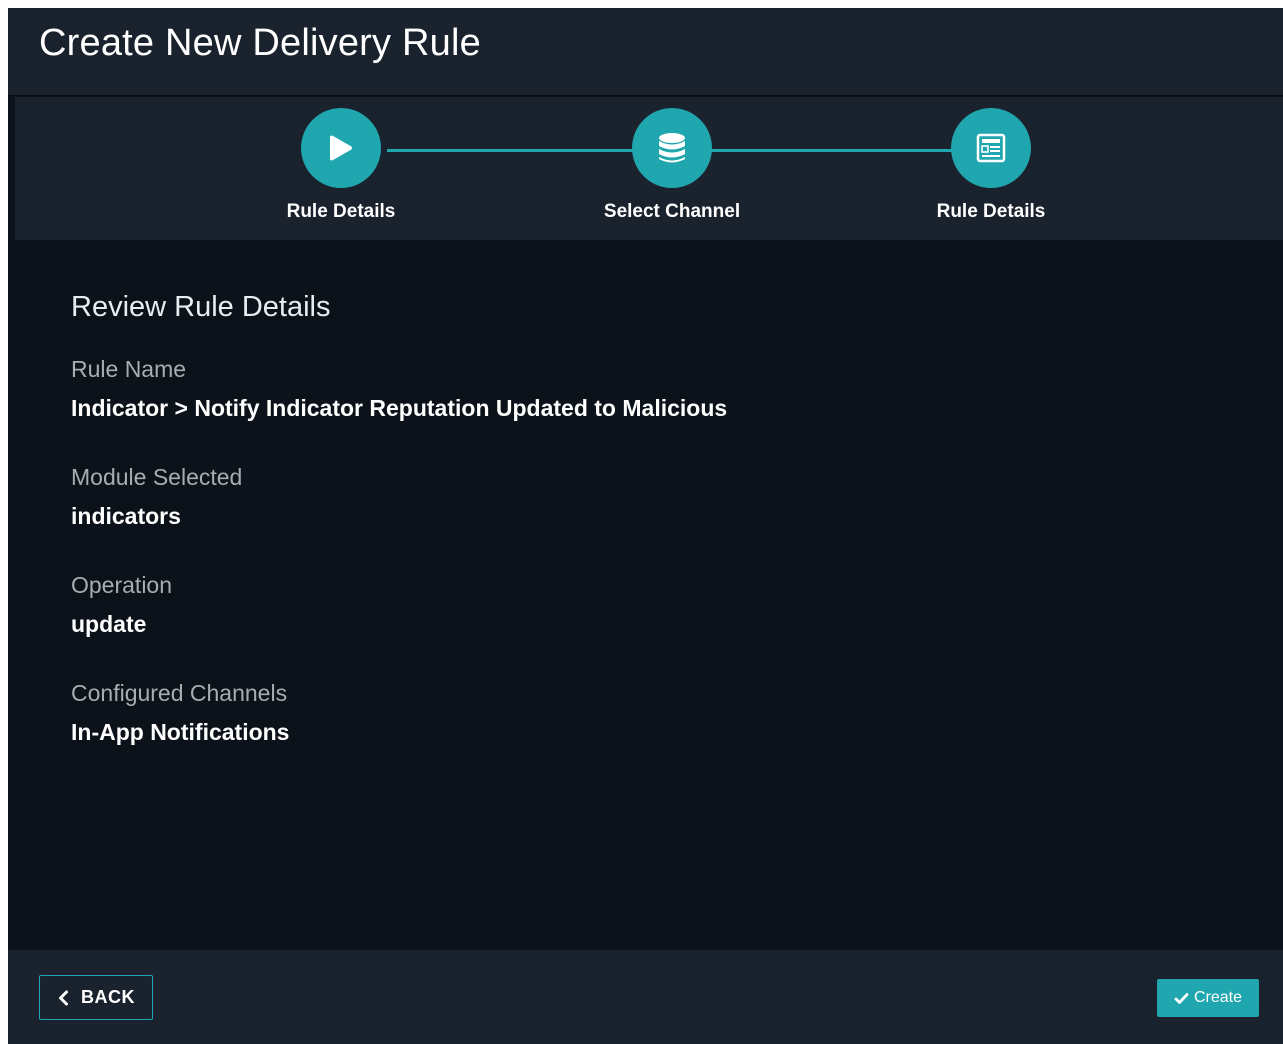  What do you see at coordinates (672, 211) in the screenshot?
I see `step-label: Select Channel` at bounding box center [672, 211].